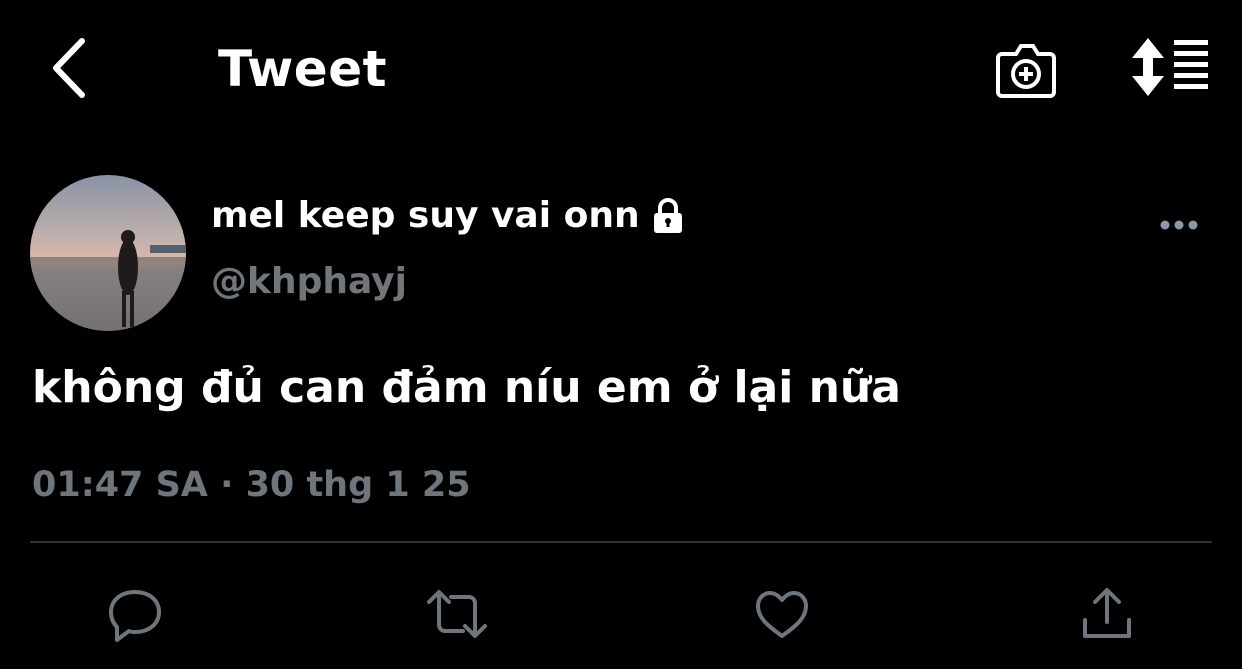 The width and height of the screenshot is (1242, 669). I want to click on share-button, so click(1107, 614).